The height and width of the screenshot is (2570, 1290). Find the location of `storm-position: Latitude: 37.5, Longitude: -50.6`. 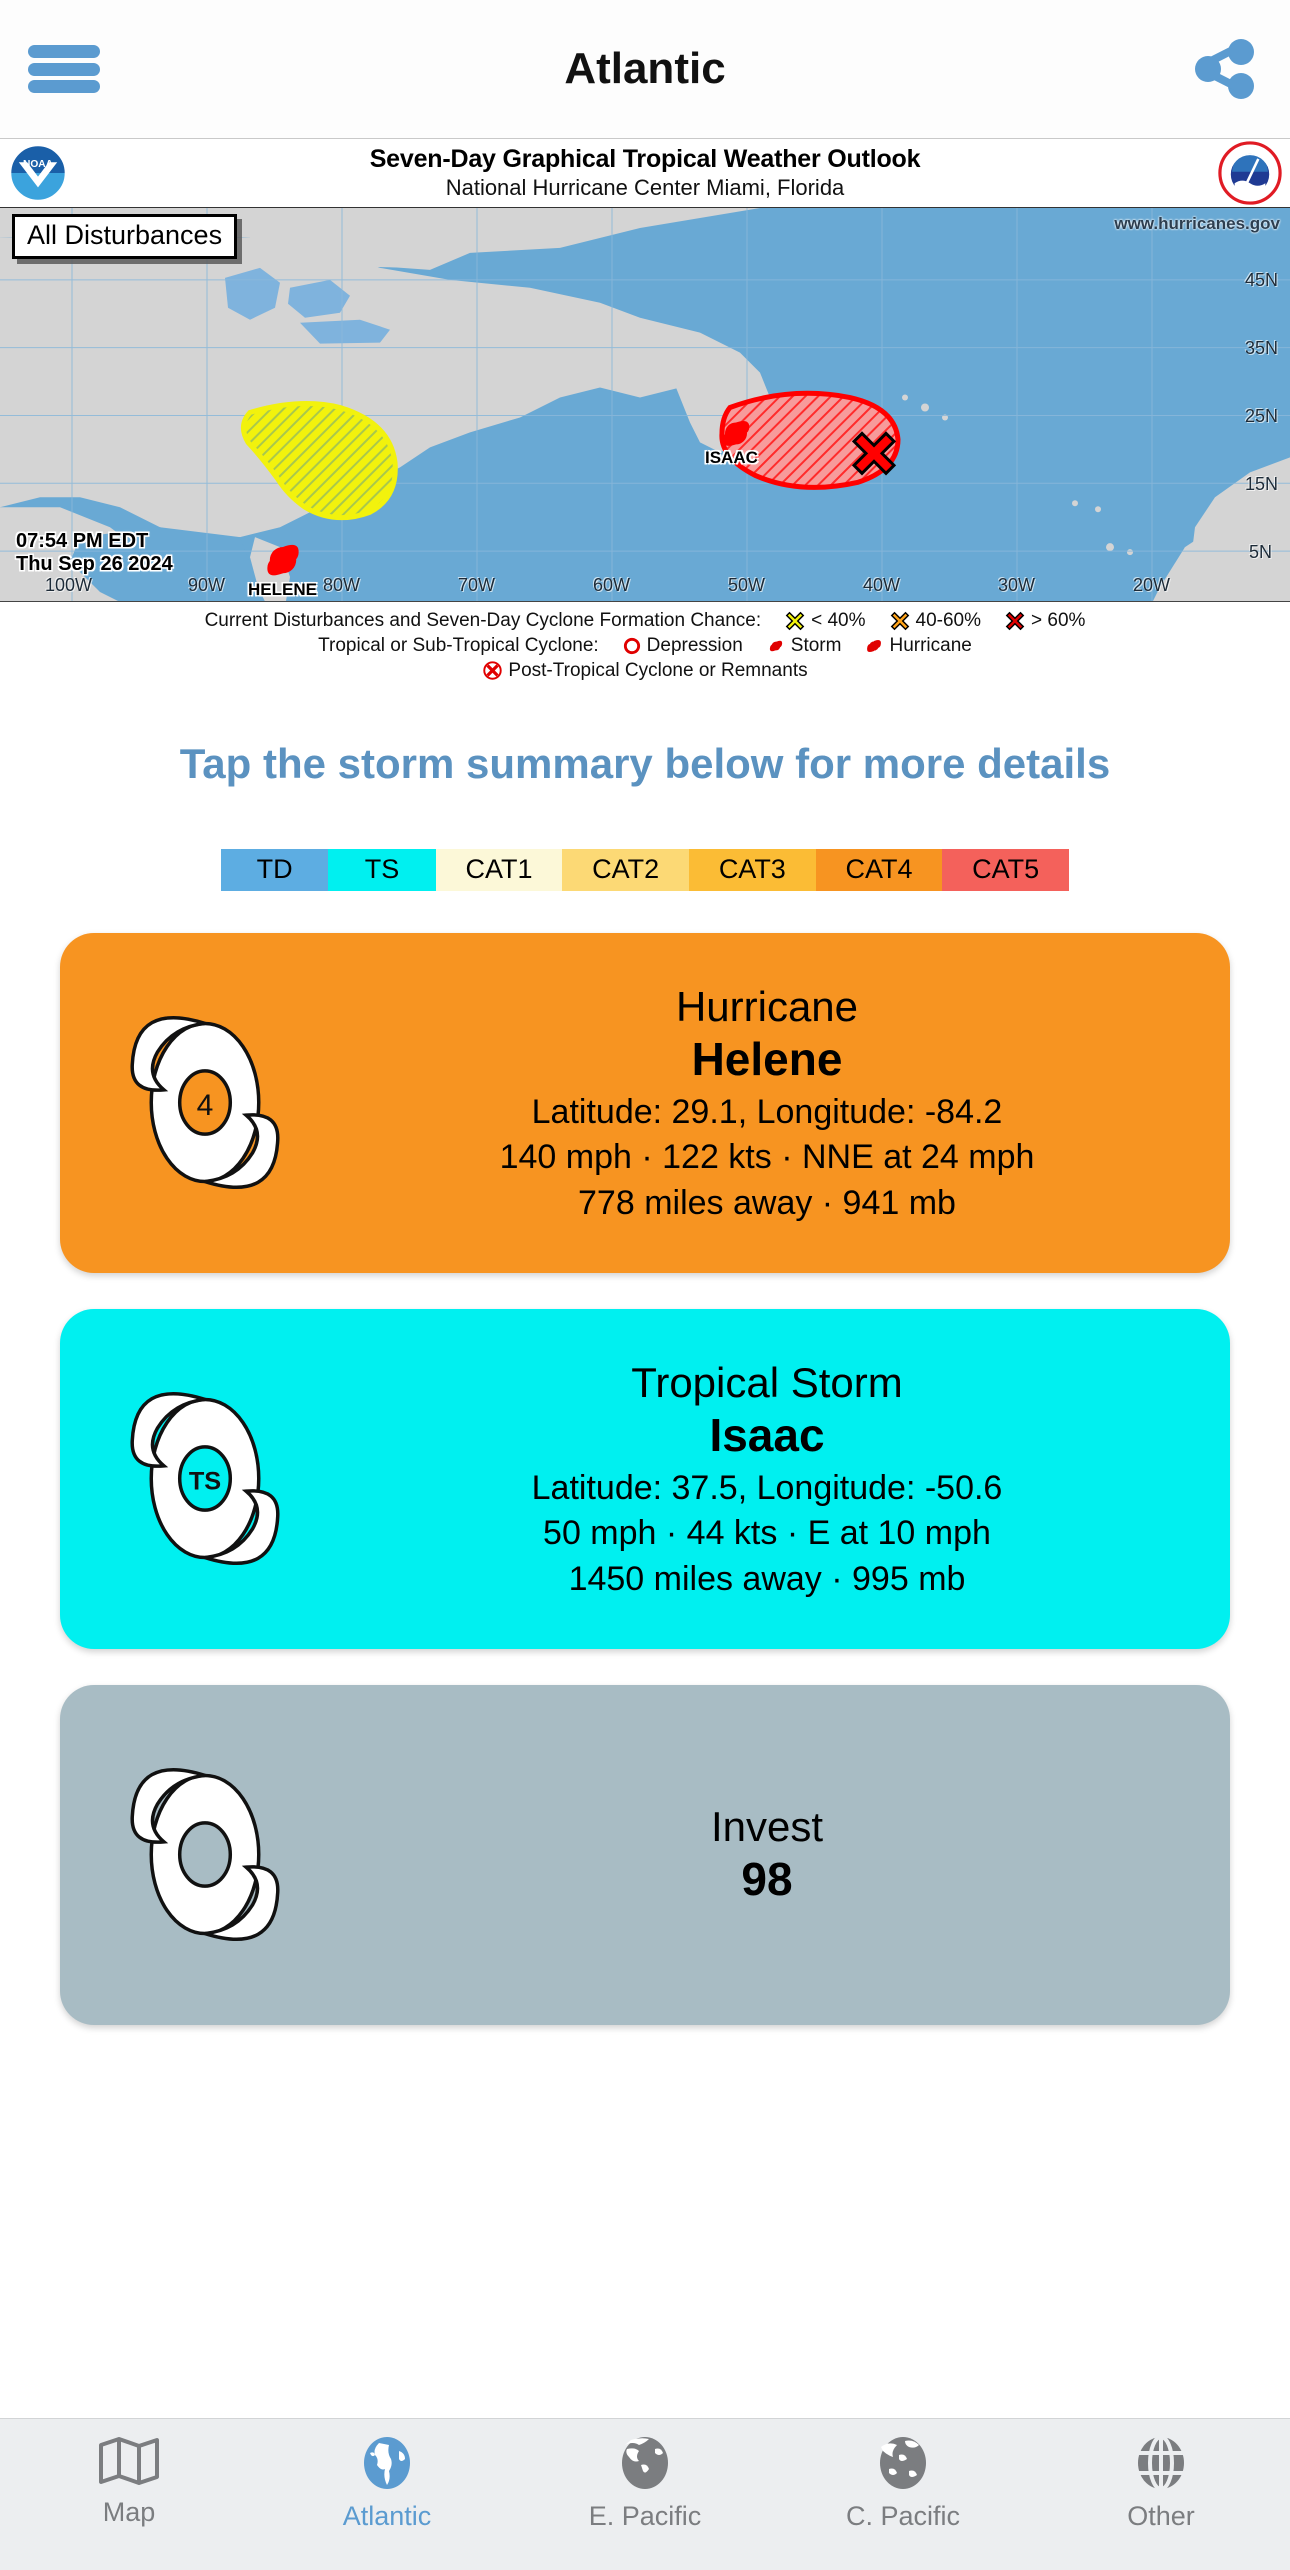

storm-position: Latitude: 37.5, Longitude: -50.6 is located at coordinates (767, 1487).